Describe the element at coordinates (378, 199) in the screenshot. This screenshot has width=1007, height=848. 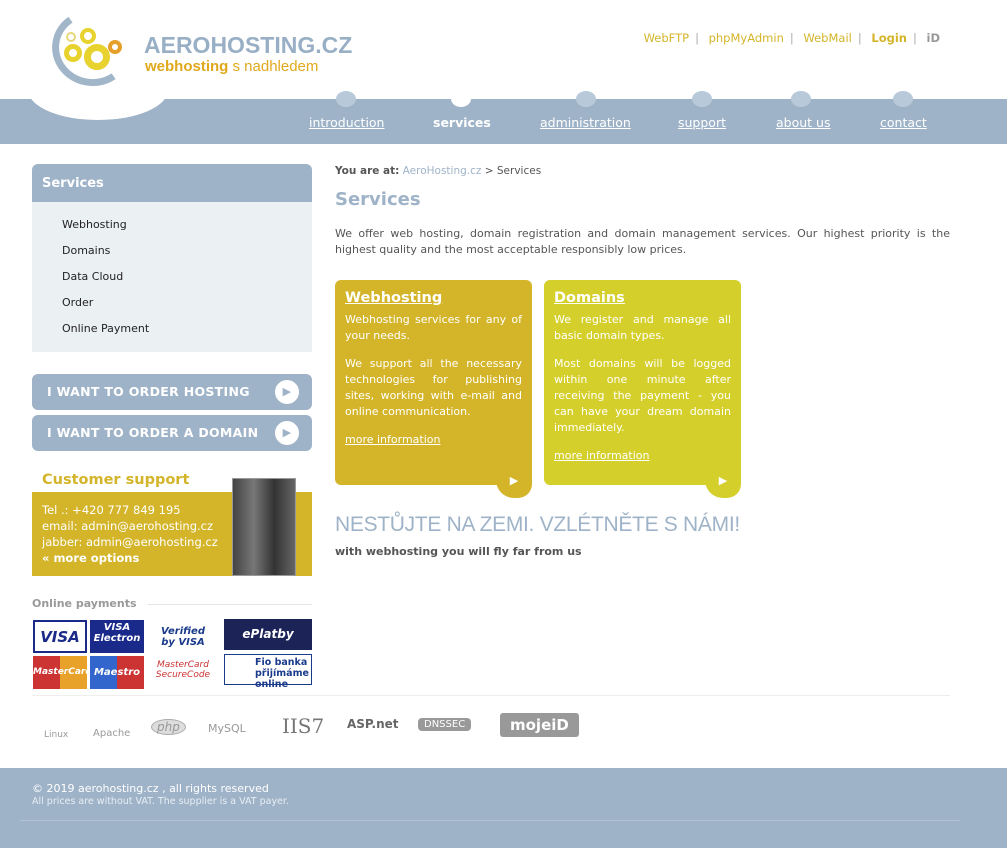
I see `page-title: Services` at that location.